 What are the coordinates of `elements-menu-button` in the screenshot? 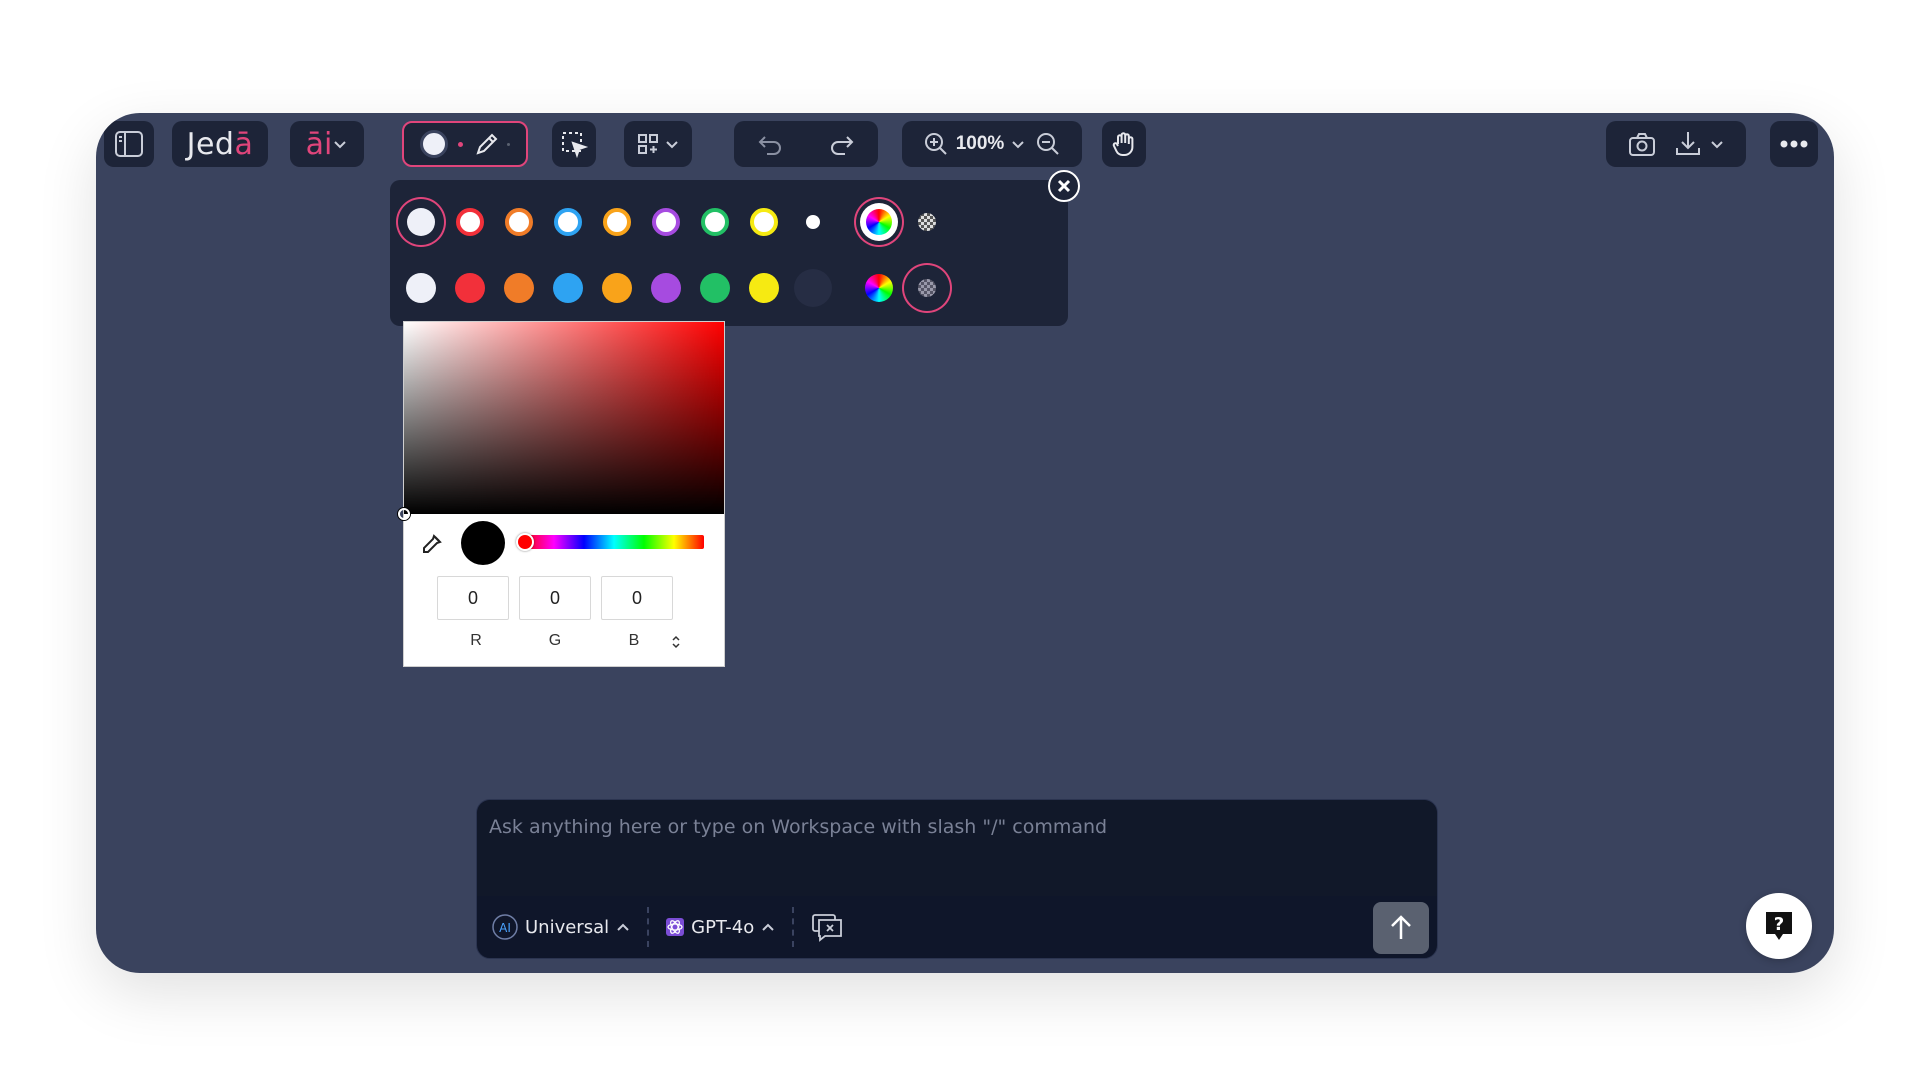 It's located at (658, 144).